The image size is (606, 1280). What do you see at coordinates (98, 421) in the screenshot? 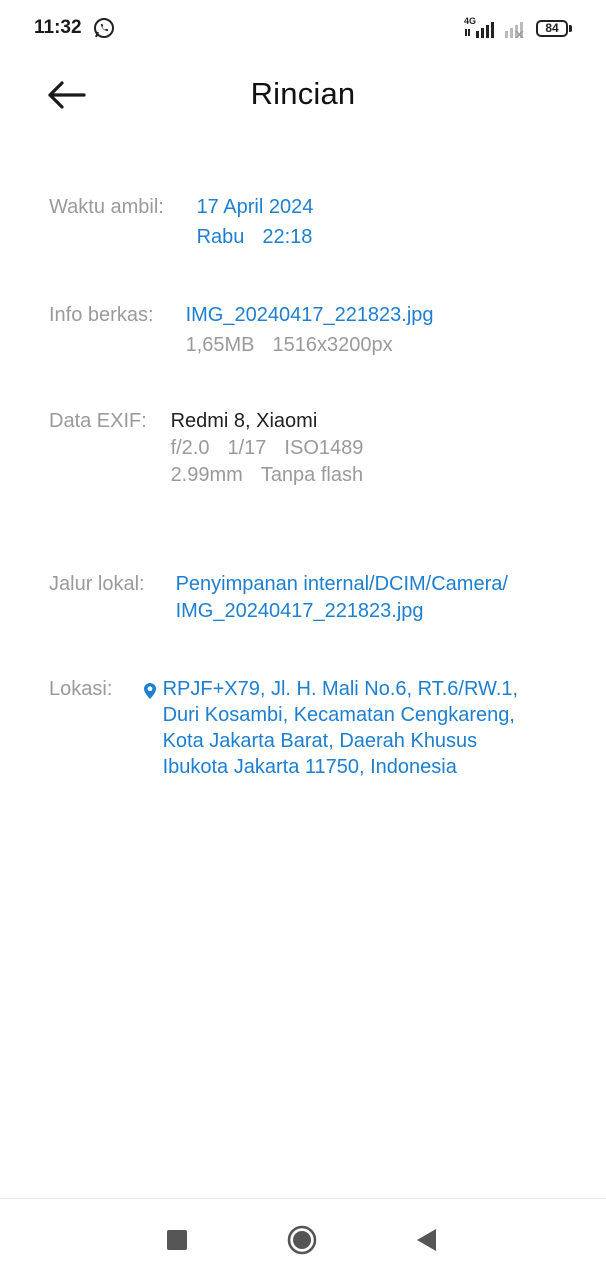
I see `exif-label: Data EXIF:` at bounding box center [98, 421].